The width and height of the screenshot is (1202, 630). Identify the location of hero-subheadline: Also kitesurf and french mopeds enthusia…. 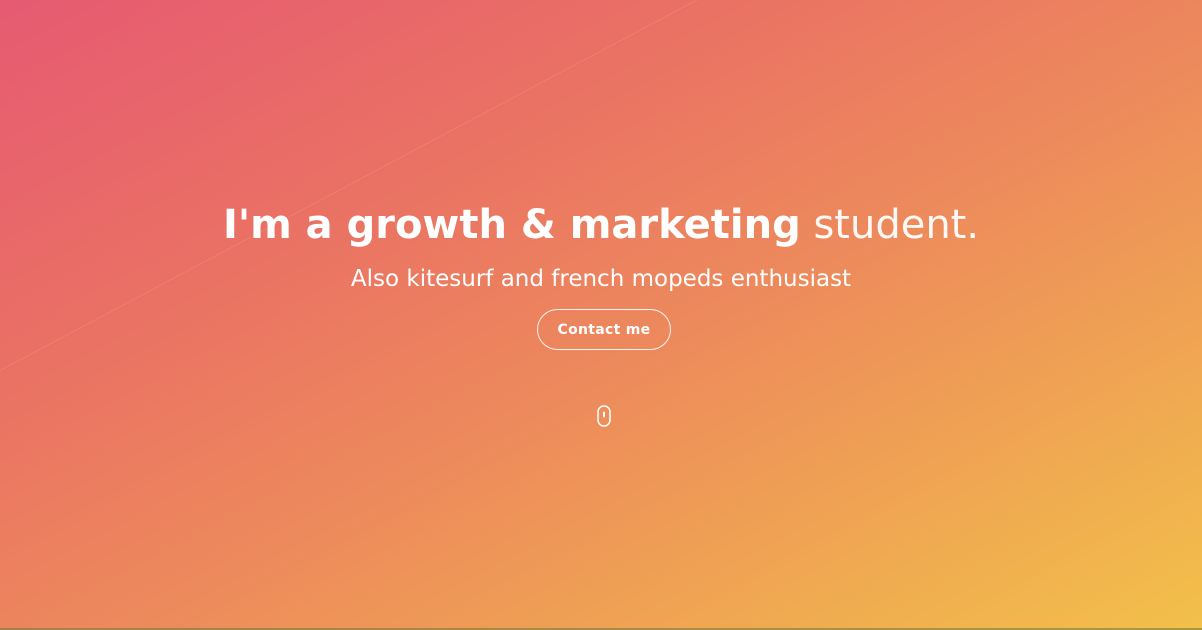
(601, 279).